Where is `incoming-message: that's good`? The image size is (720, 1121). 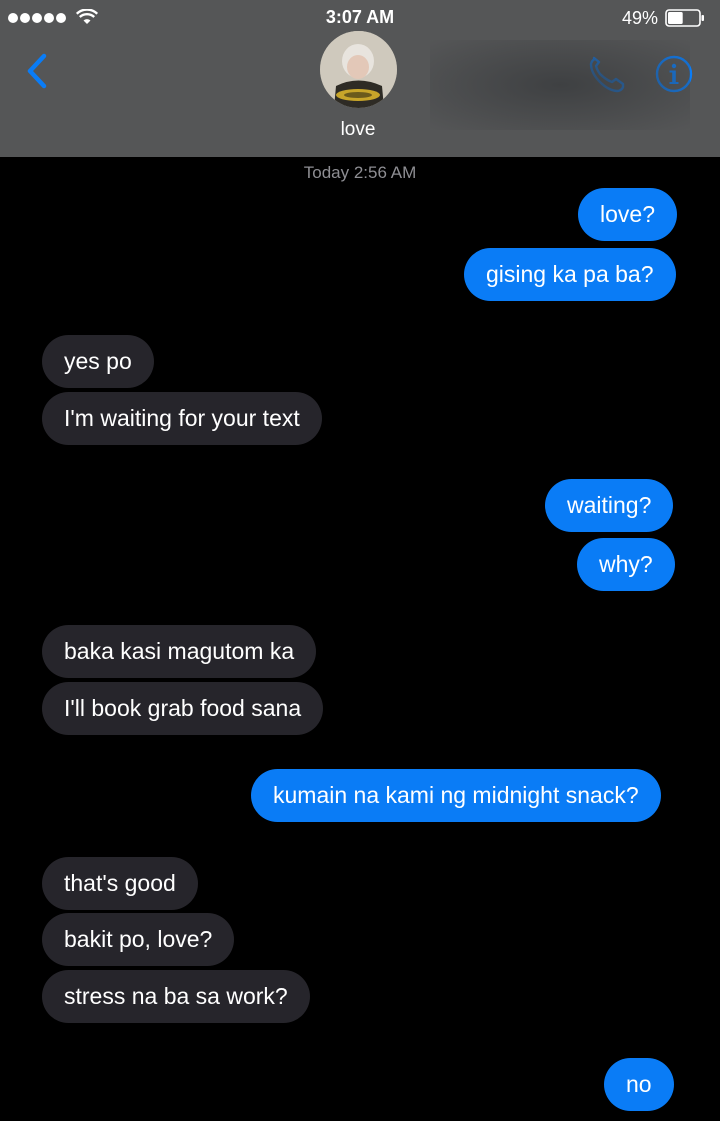 incoming-message: that's good is located at coordinates (120, 883).